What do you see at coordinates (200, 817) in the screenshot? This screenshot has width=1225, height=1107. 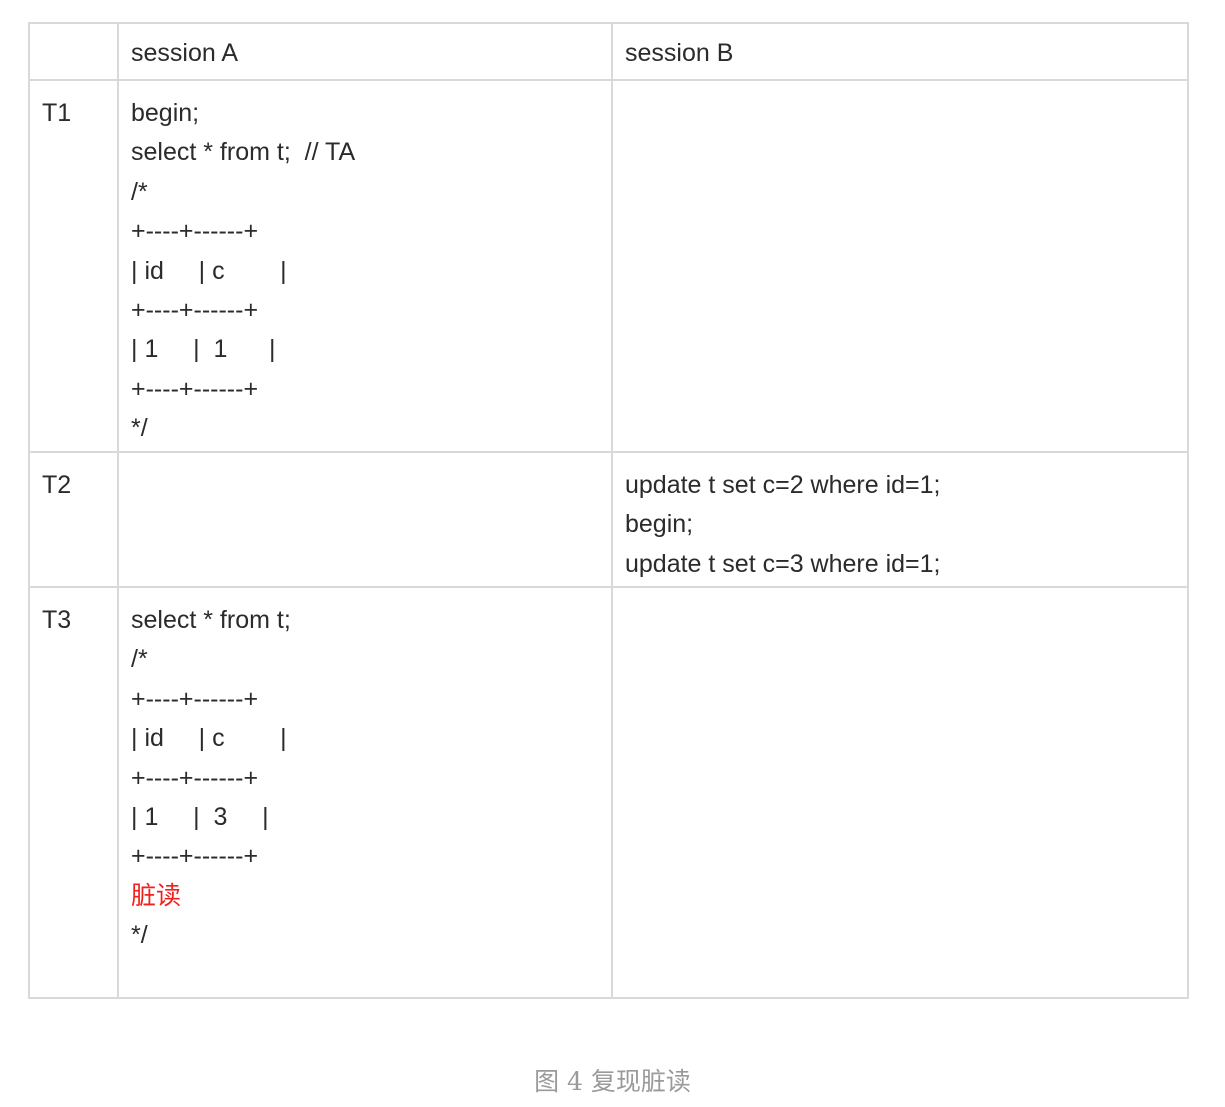 I see `code-line: | 1 | 3 |` at bounding box center [200, 817].